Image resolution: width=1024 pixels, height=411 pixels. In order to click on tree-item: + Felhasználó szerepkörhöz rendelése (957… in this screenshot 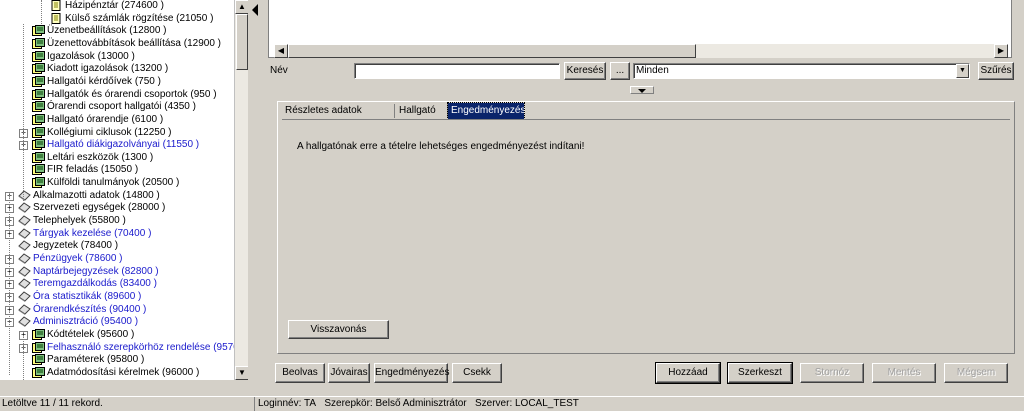, I will do `click(123, 347)`.